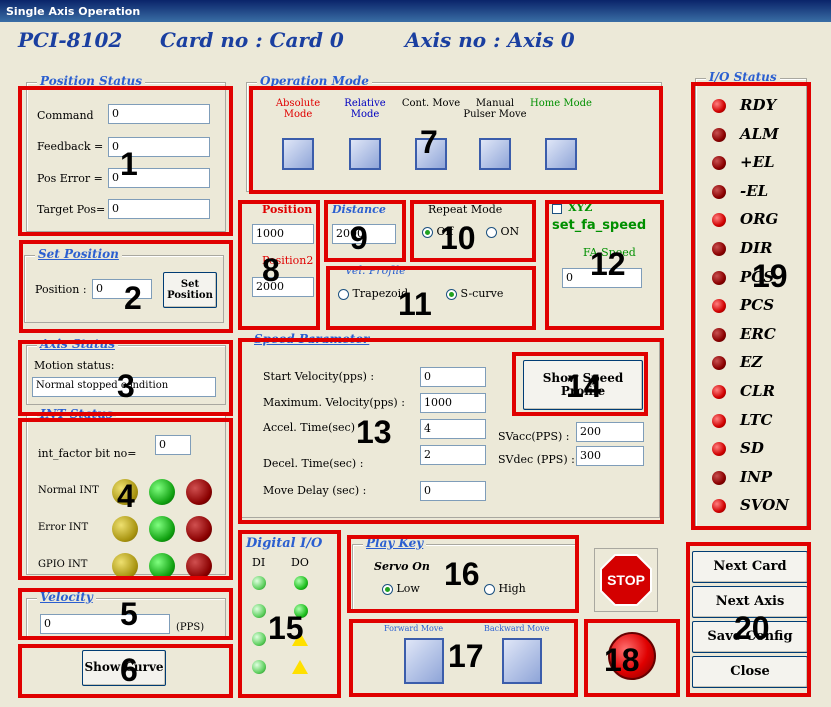 The height and width of the screenshot is (707, 831). What do you see at coordinates (283, 234) in the screenshot?
I see `position1-field: 1000` at bounding box center [283, 234].